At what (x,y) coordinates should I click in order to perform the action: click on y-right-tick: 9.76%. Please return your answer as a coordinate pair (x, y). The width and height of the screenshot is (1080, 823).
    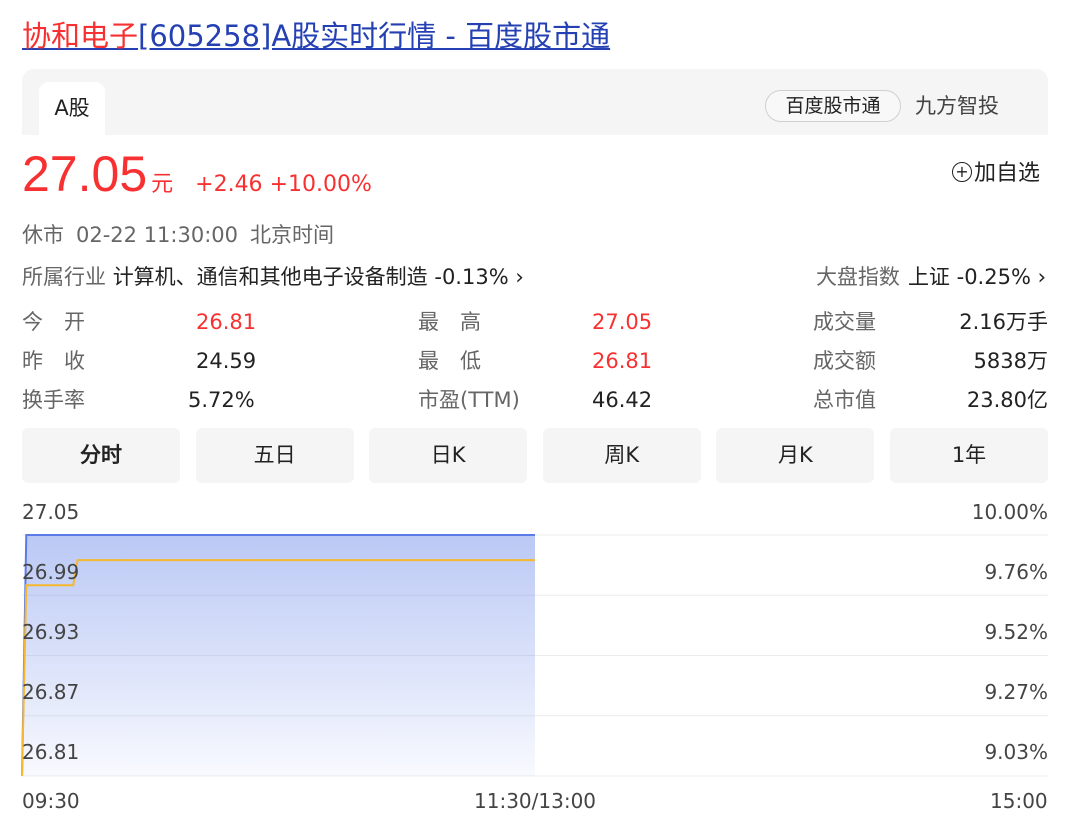
    Looking at the image, I should click on (1016, 572).